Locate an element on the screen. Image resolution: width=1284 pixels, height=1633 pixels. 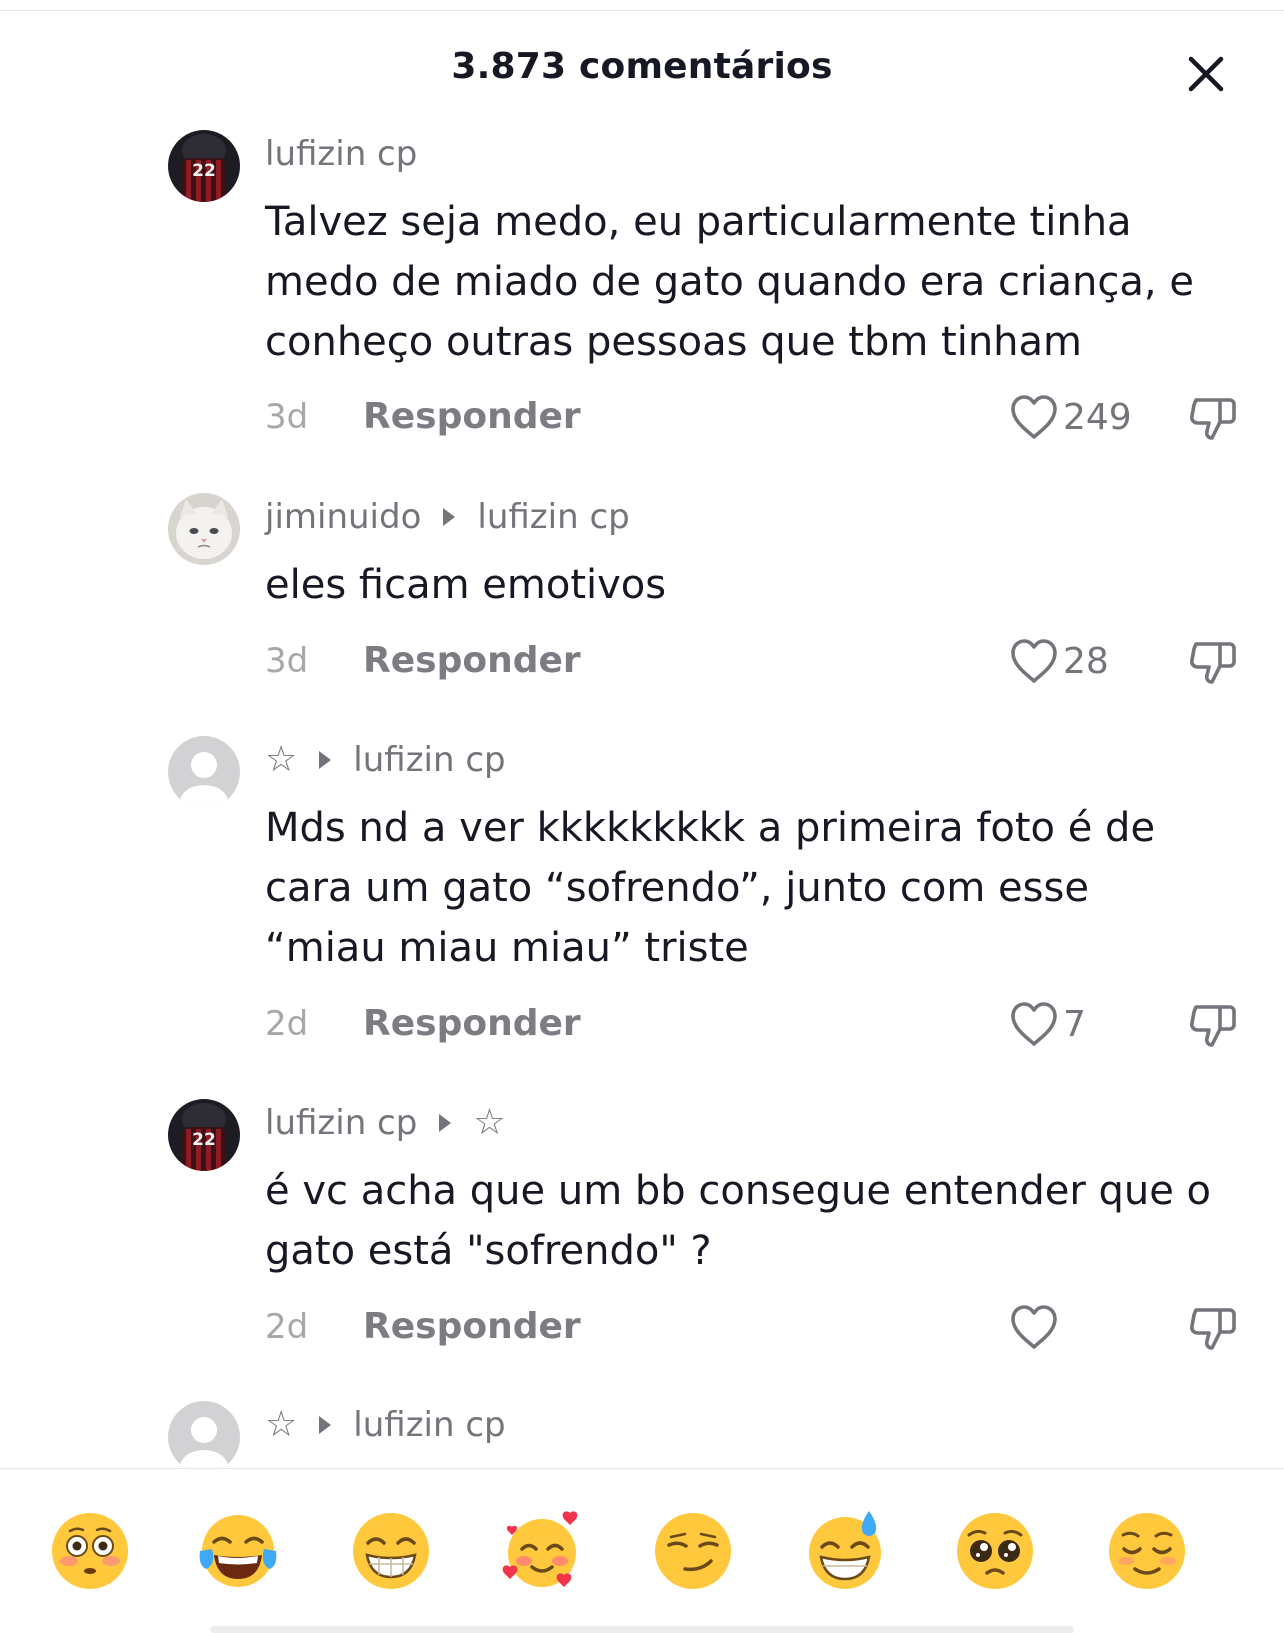
comment-meta: 3d Responder 249 is located at coordinates (642, 417).